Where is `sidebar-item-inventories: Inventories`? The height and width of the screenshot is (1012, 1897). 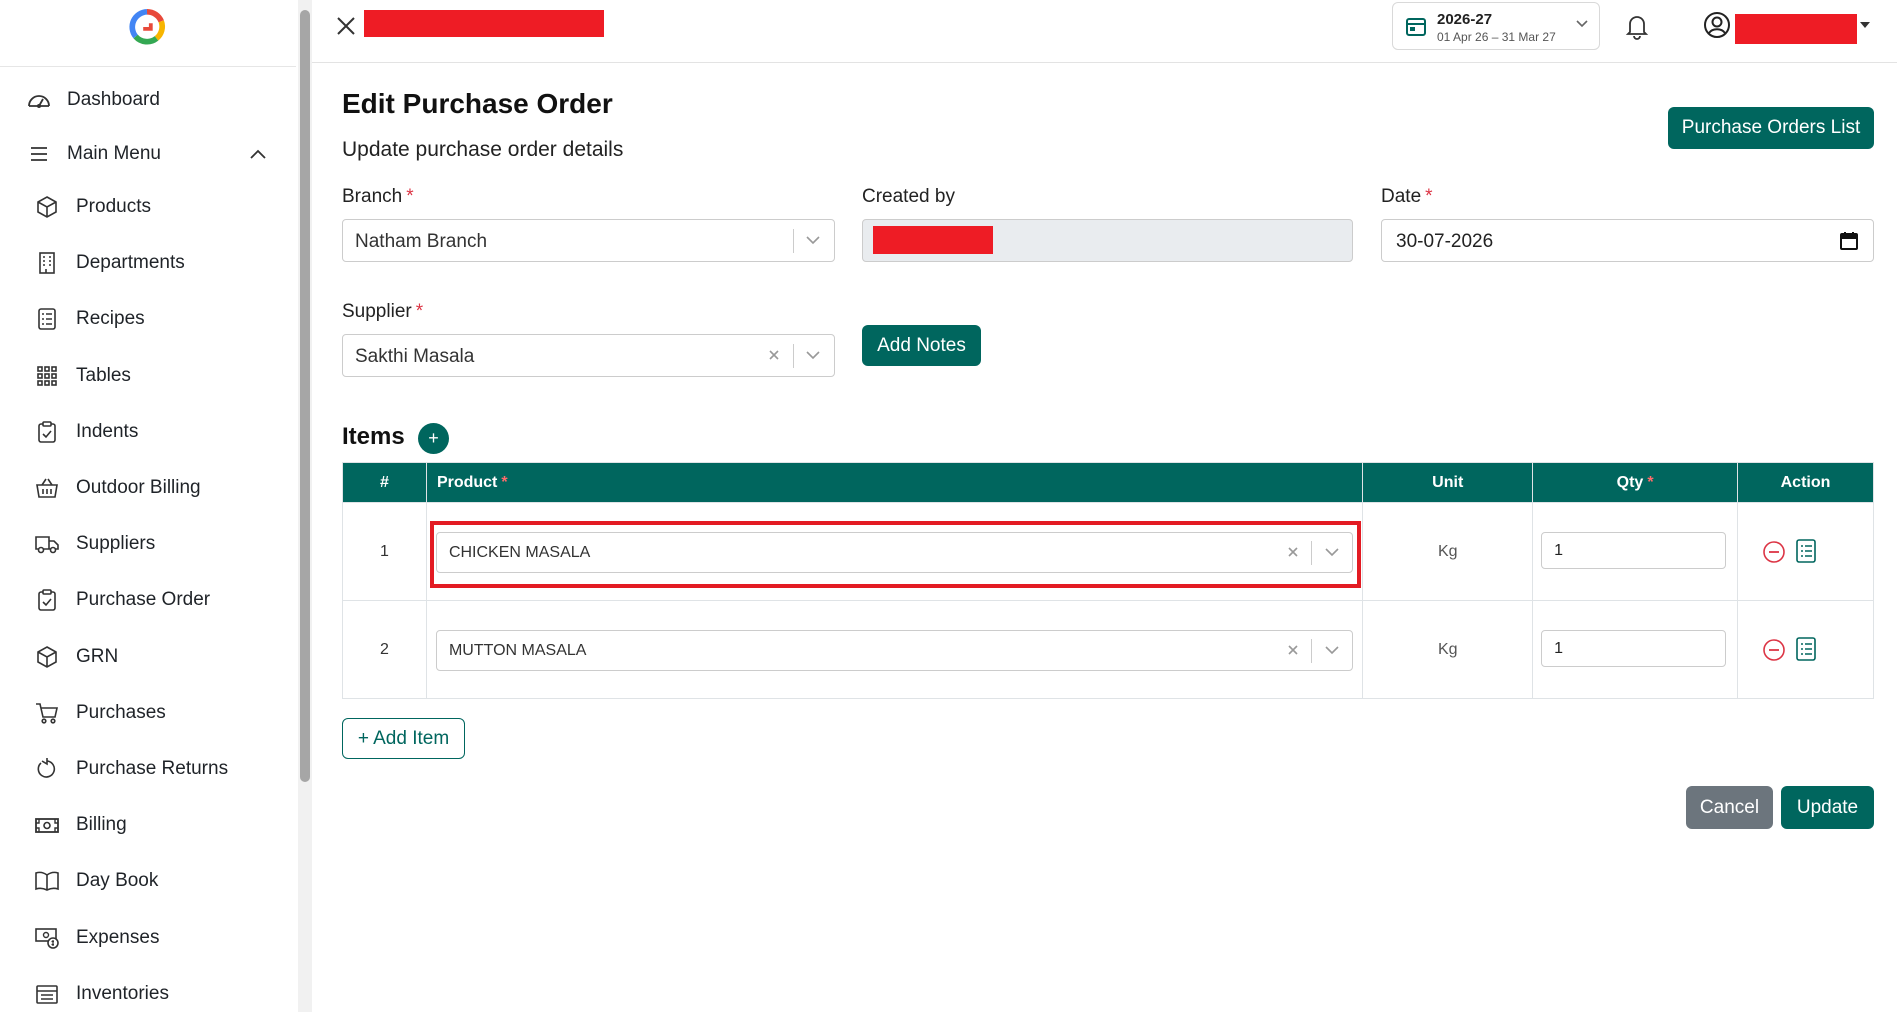 sidebar-item-inventories: Inventories is located at coordinates (148, 991).